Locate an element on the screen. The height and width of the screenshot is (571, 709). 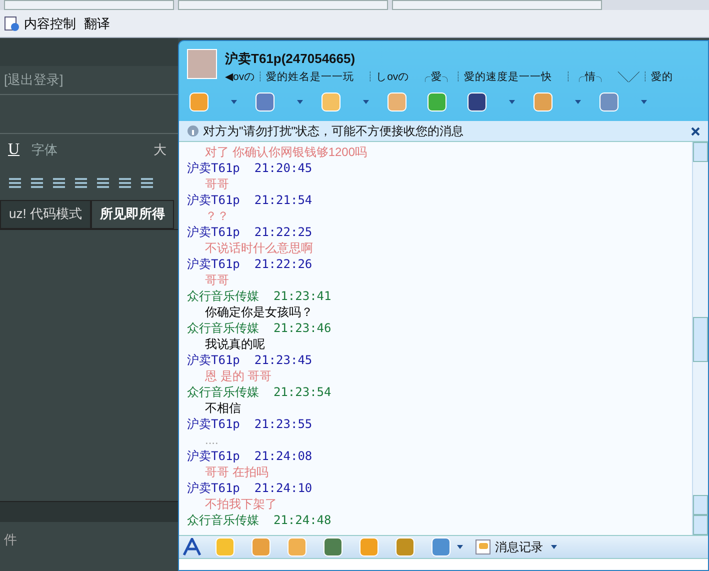
message-header: 沪卖T61p 21:20:45 is located at coordinates (250, 168).